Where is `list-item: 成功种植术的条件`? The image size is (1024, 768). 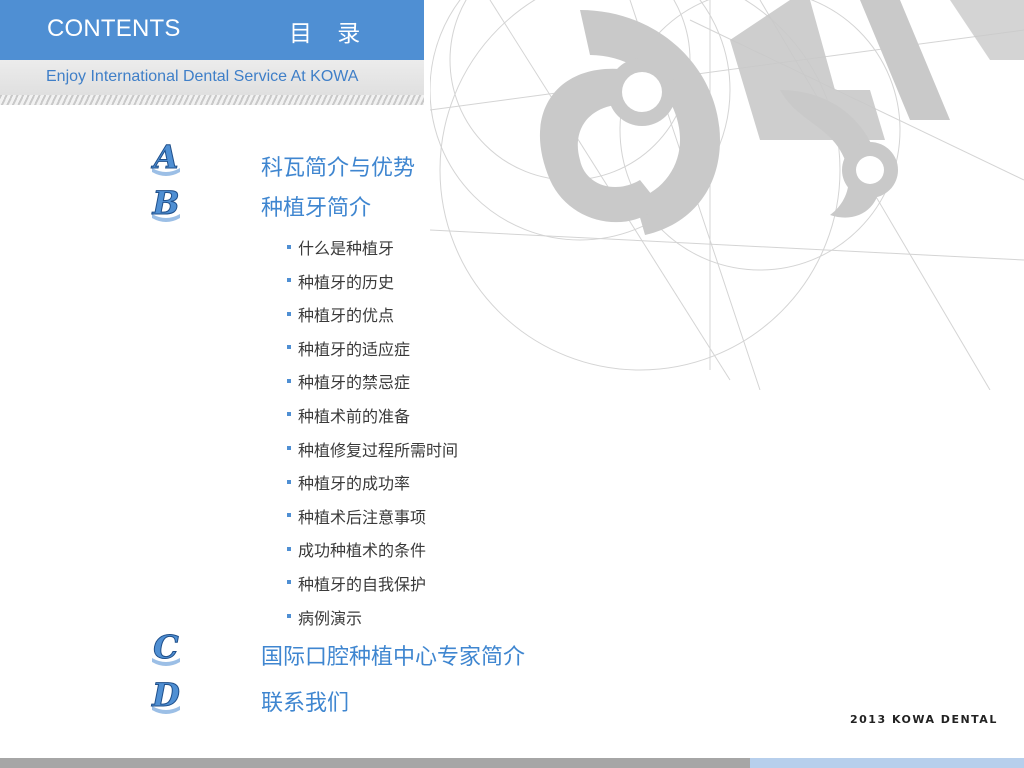
list-item: 成功种植术的条件 is located at coordinates (447, 556).